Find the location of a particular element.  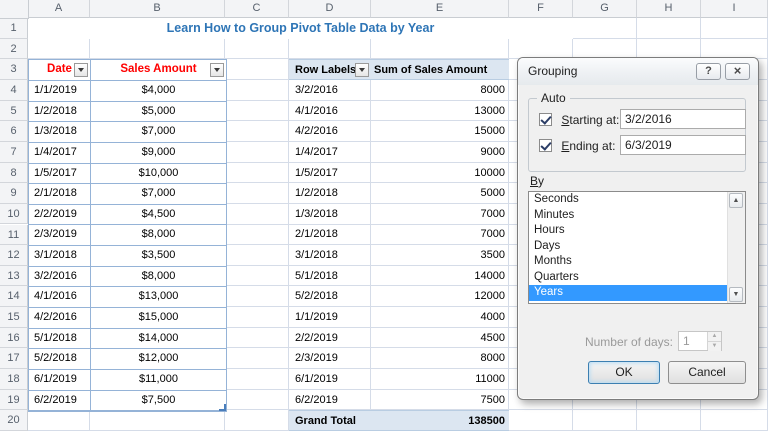

amount-cell: $10,000 is located at coordinates (158, 174).